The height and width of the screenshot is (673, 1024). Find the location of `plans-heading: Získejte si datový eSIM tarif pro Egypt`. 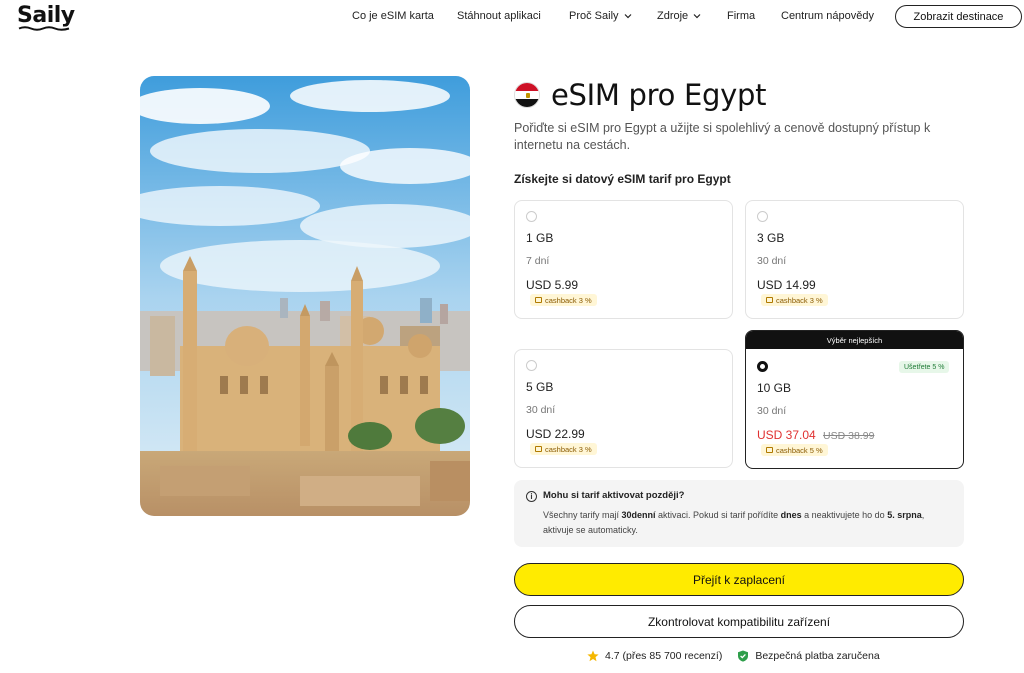

plans-heading: Získejte si datový eSIM tarif pro Egypt is located at coordinates (622, 179).